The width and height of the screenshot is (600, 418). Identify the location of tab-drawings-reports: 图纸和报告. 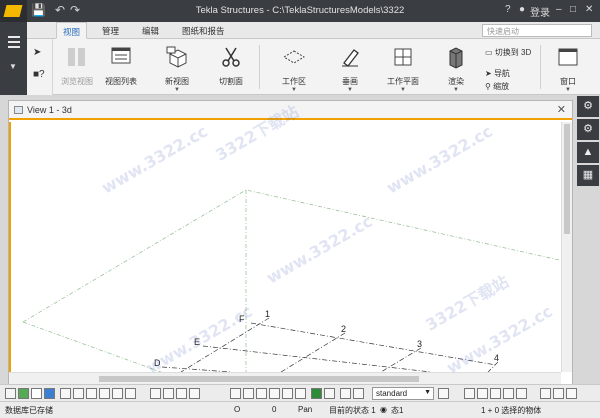
(203, 31).